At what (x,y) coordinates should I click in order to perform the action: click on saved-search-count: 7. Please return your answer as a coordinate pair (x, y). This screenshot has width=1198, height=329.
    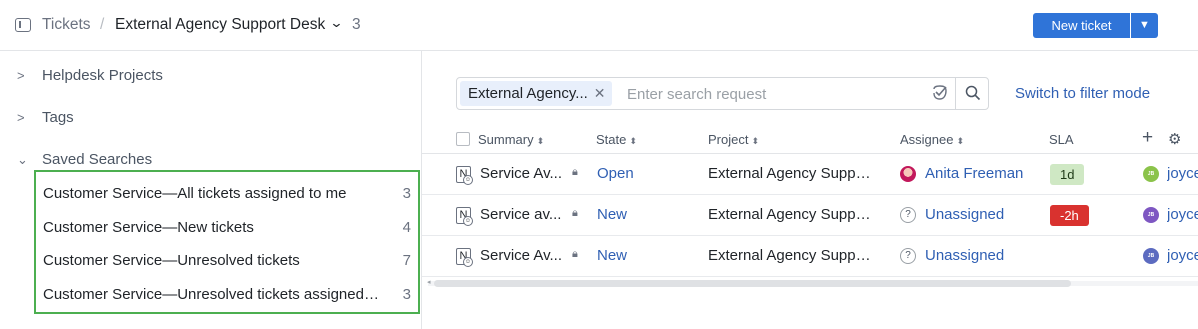
    Looking at the image, I should click on (406, 260).